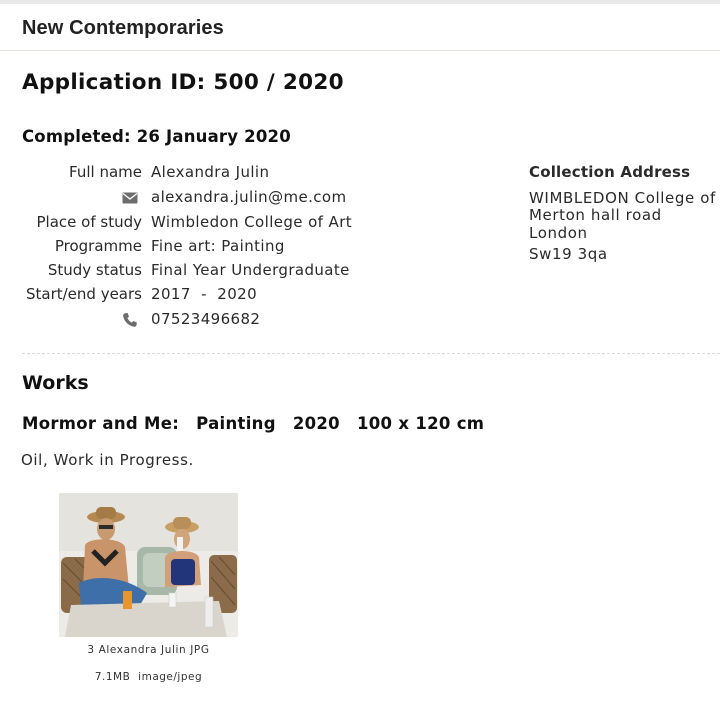  Describe the element at coordinates (148, 650) in the screenshot. I see `file-name: 3 Alexandra Julin JPG` at that location.